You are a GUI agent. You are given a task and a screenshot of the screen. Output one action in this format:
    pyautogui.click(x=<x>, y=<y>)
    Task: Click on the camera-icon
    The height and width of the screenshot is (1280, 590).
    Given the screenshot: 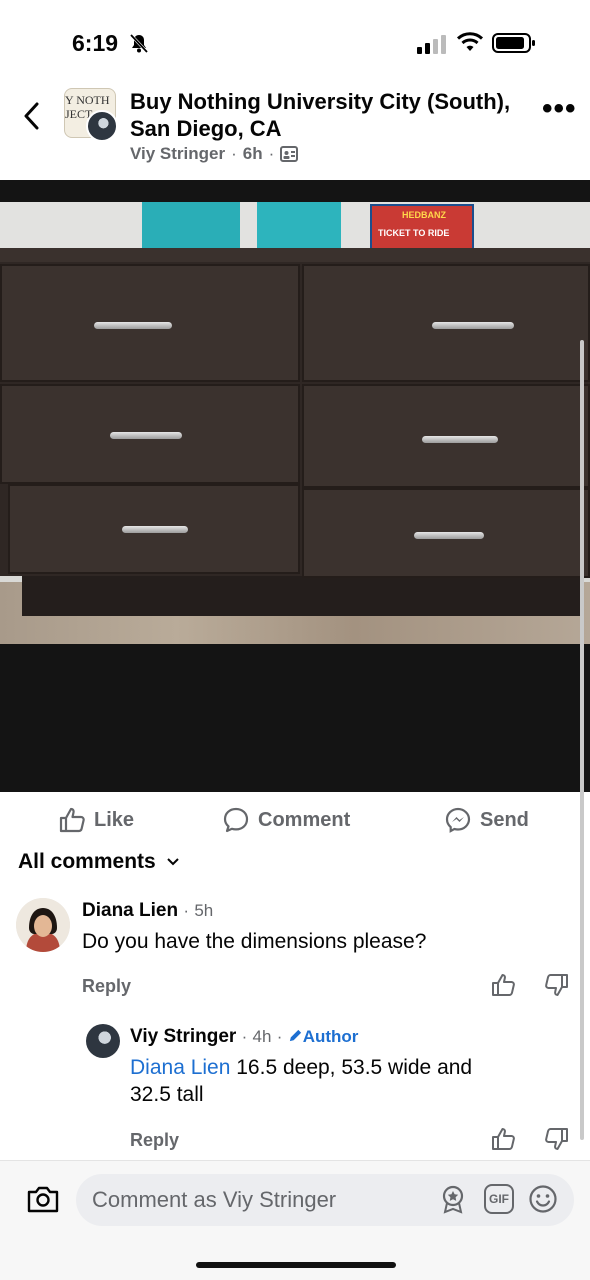 What is the action you would take?
    pyautogui.click(x=43, y=1199)
    